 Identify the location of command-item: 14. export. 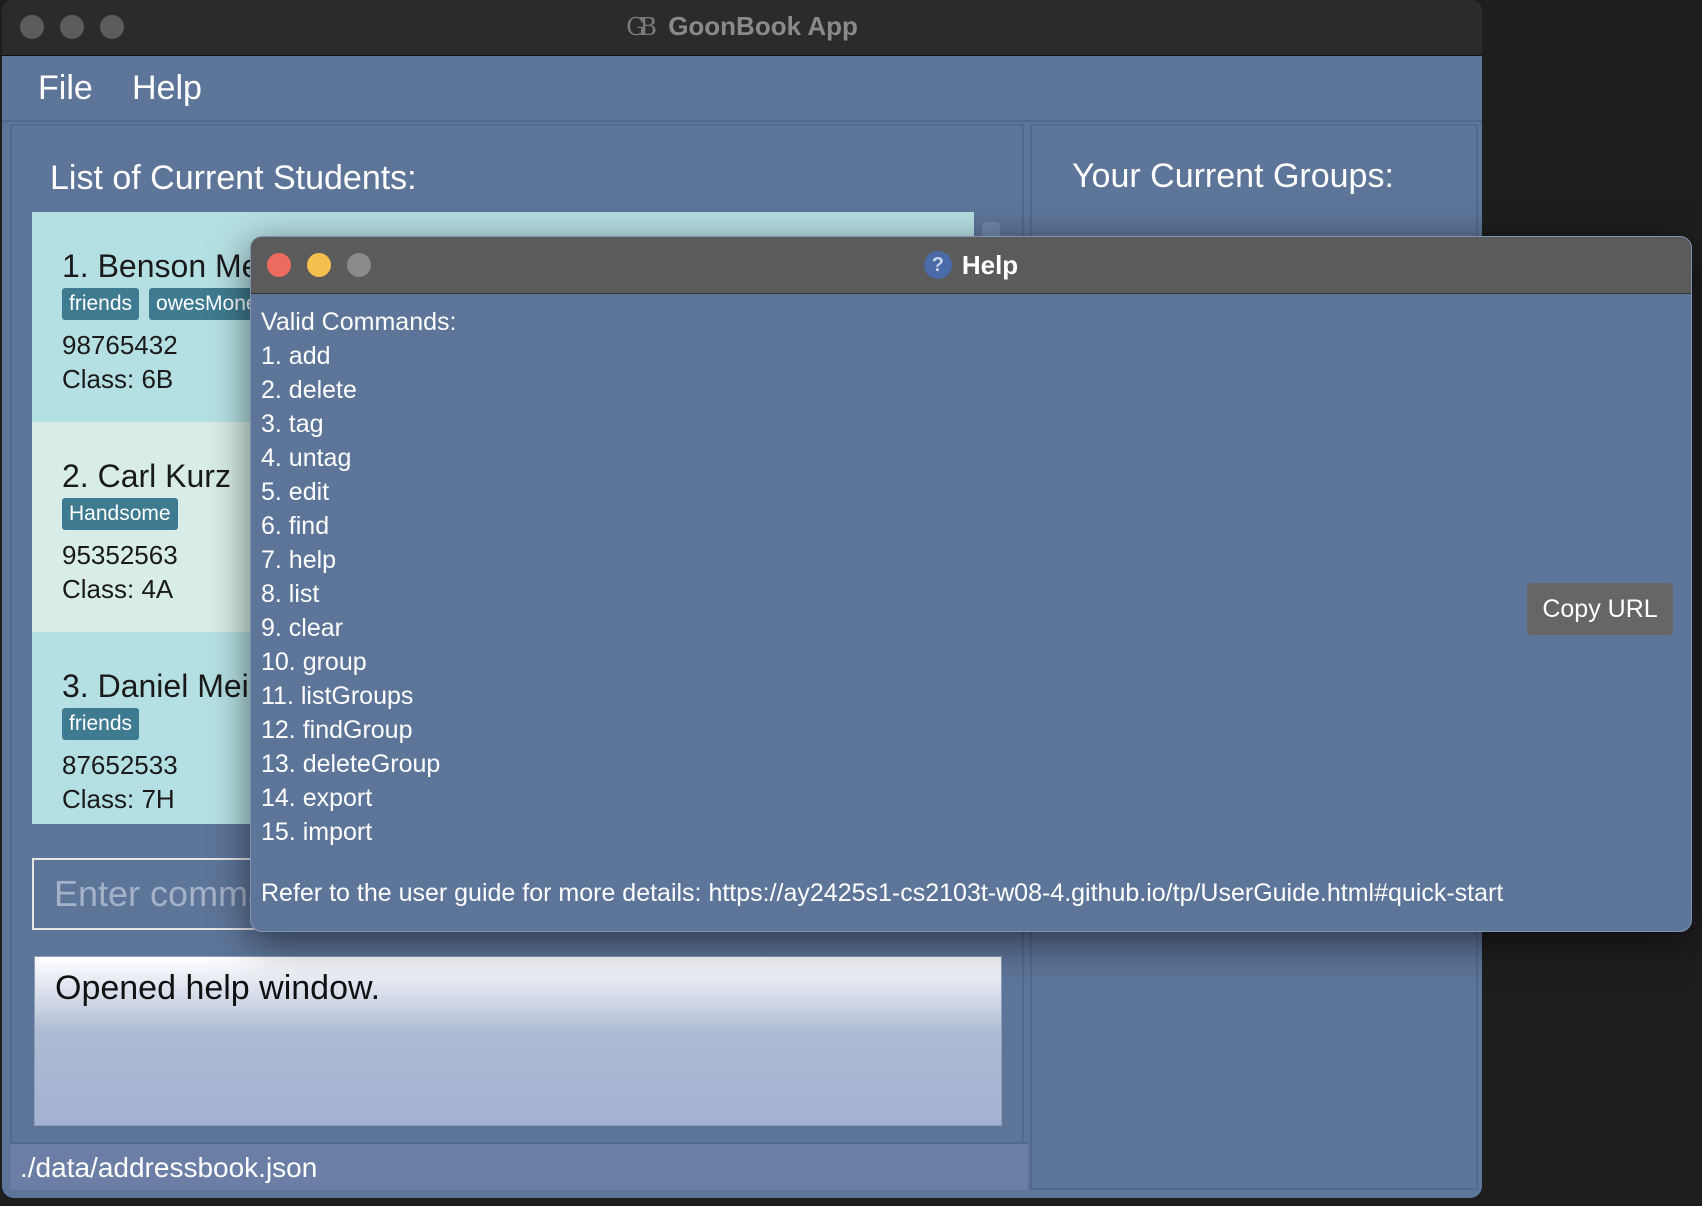
(317, 798).